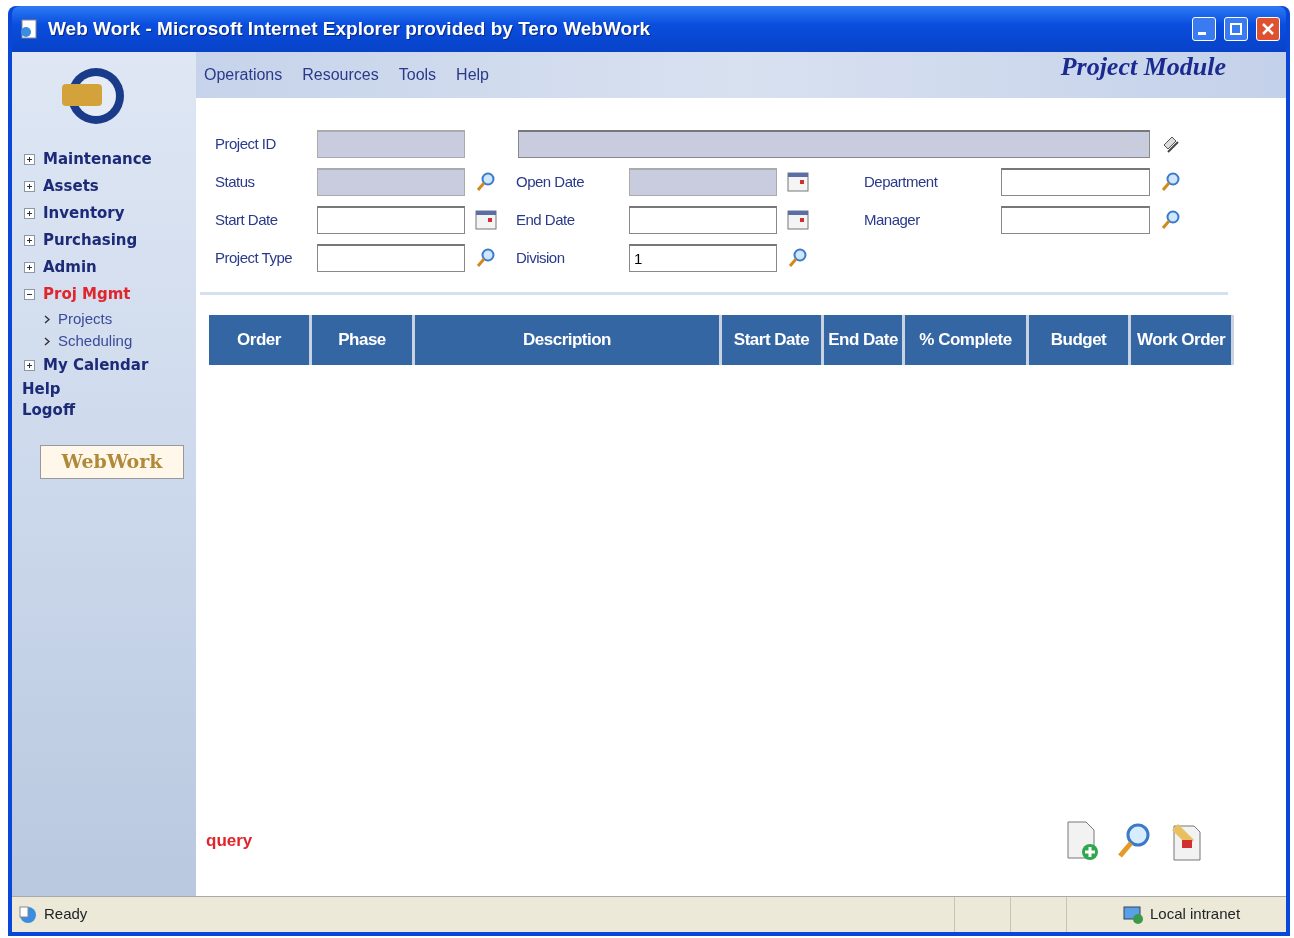  Describe the element at coordinates (84, 213) in the screenshot. I see `sidebar-item: Inventory` at that location.